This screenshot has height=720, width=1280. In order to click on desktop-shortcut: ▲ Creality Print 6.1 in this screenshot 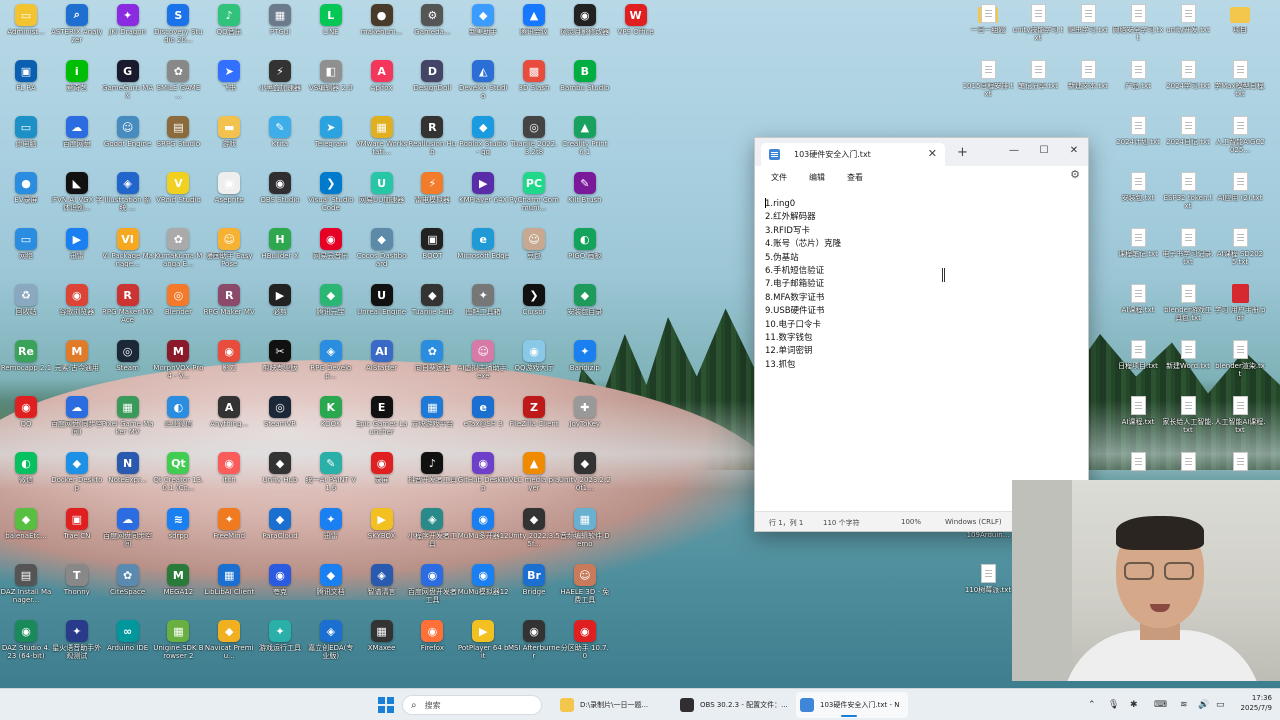, I will do `click(585, 139)`.